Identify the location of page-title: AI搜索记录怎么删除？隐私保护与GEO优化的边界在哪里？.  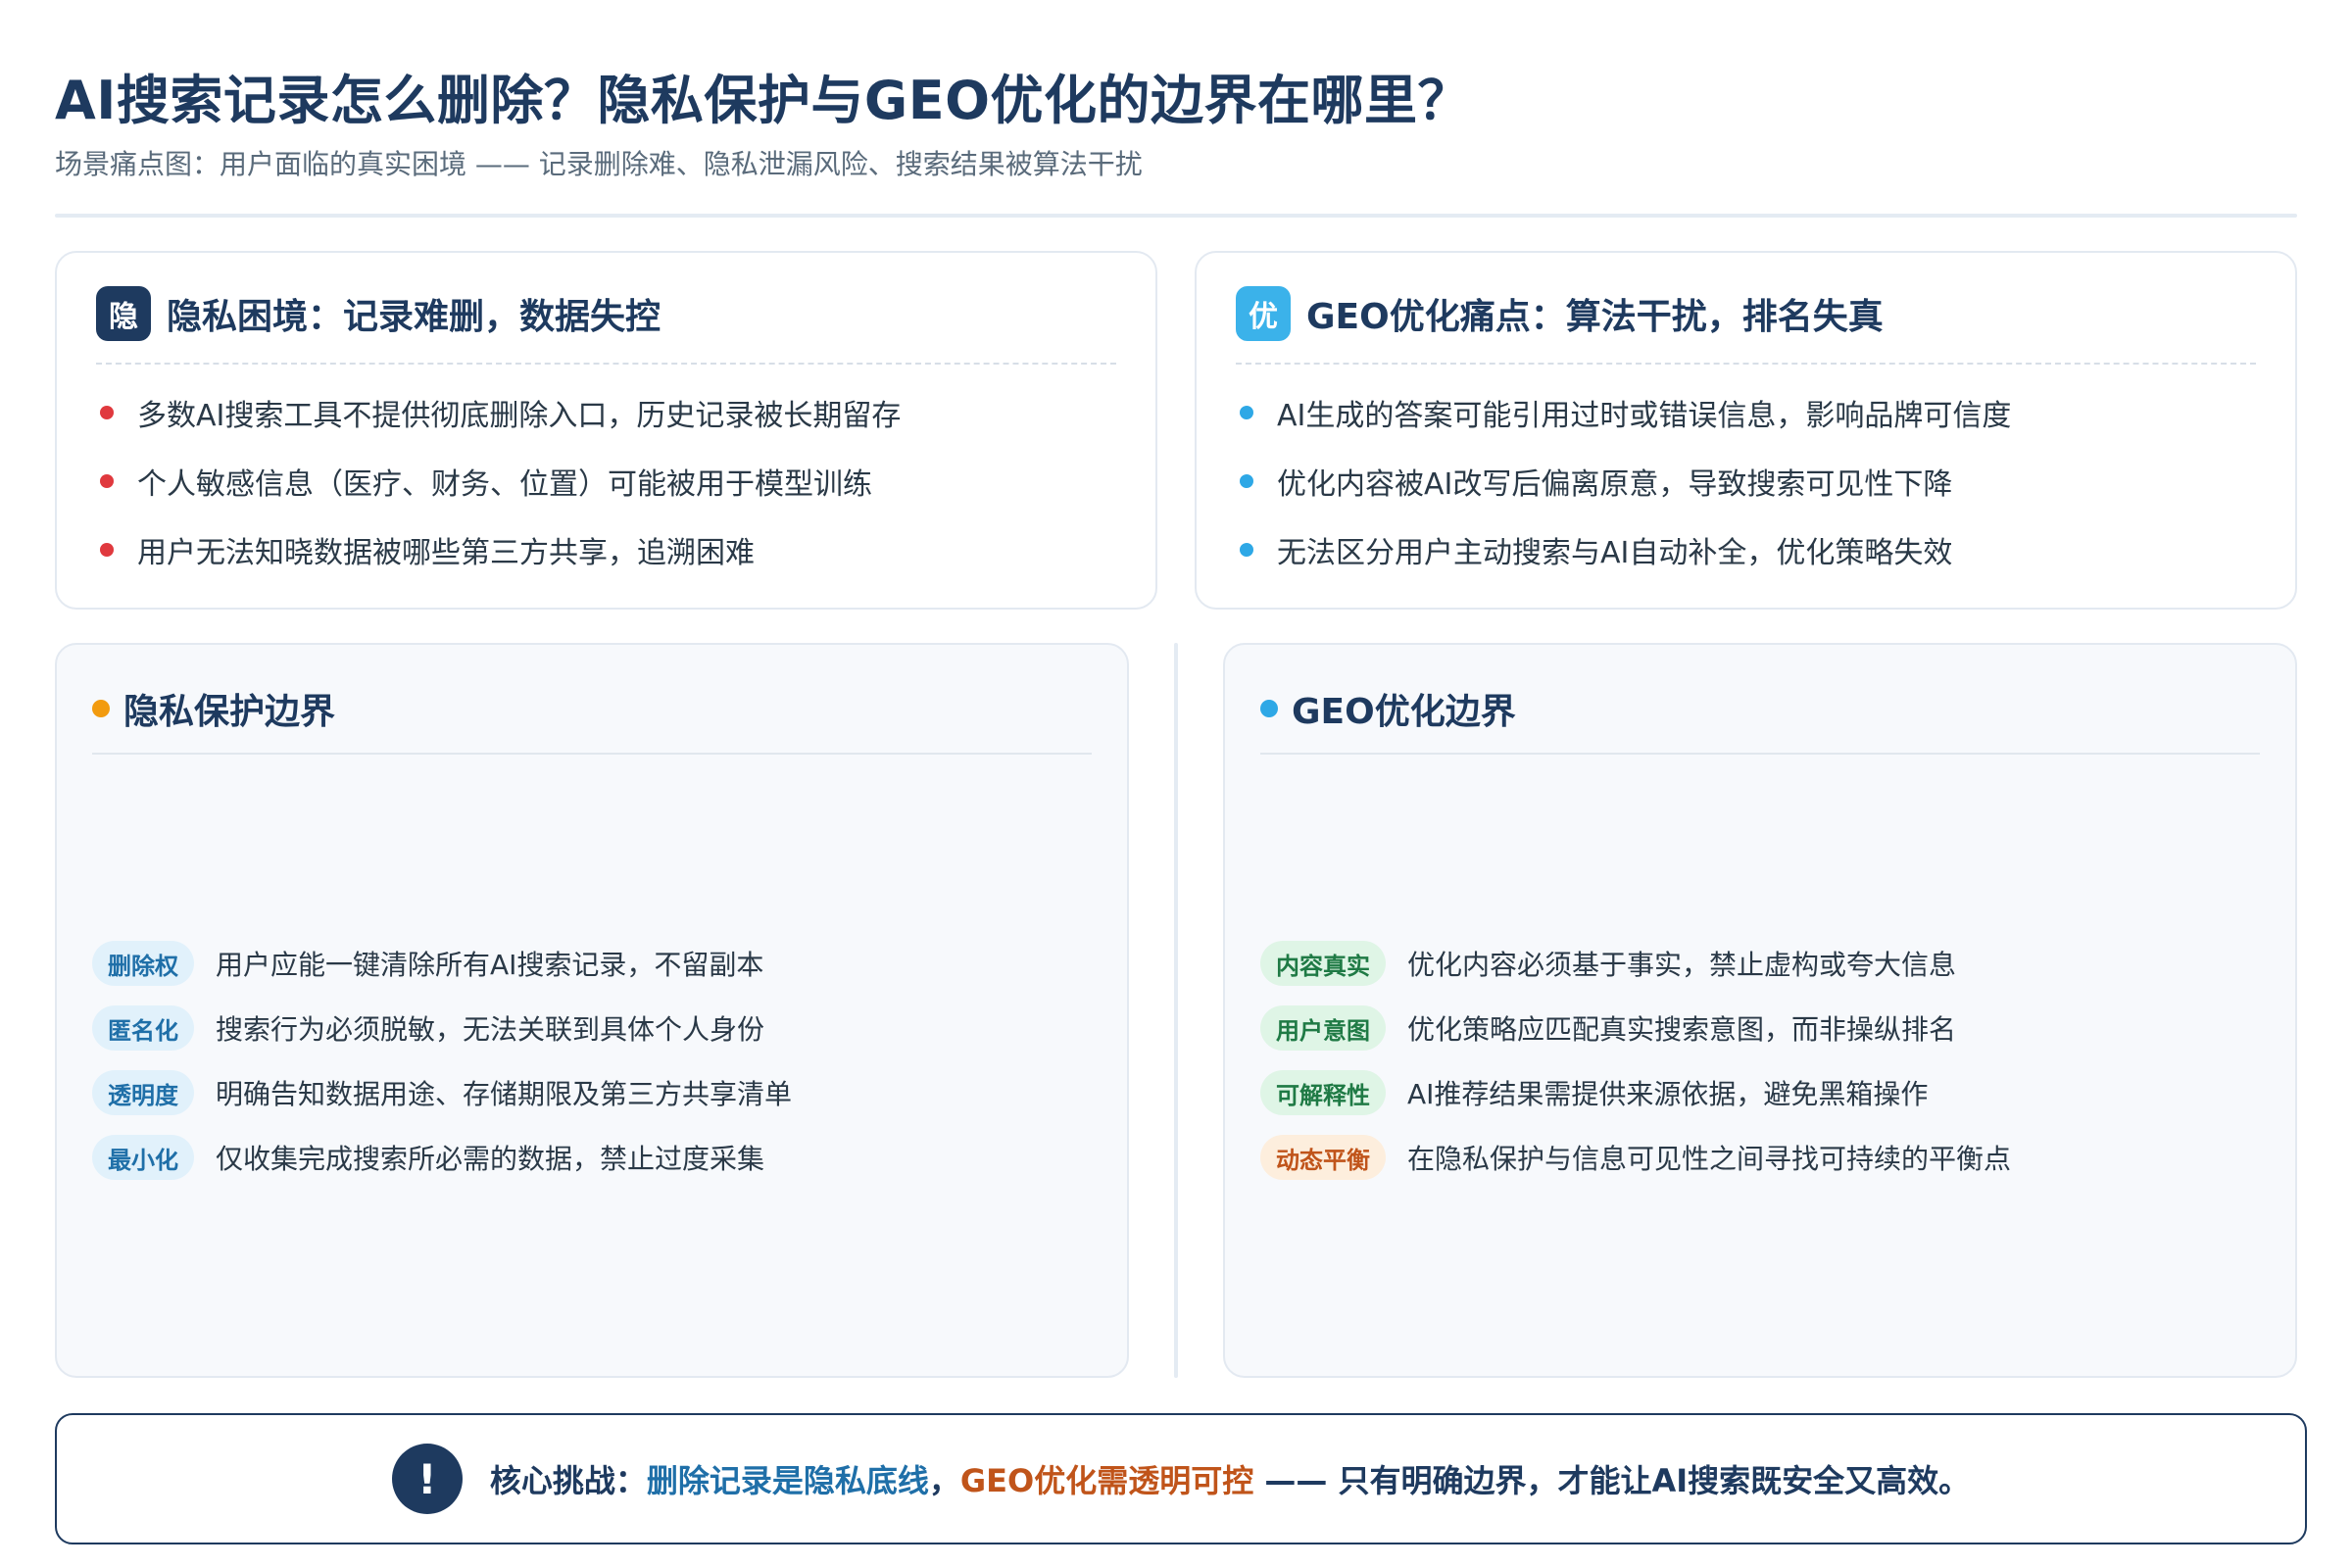
(763, 100).